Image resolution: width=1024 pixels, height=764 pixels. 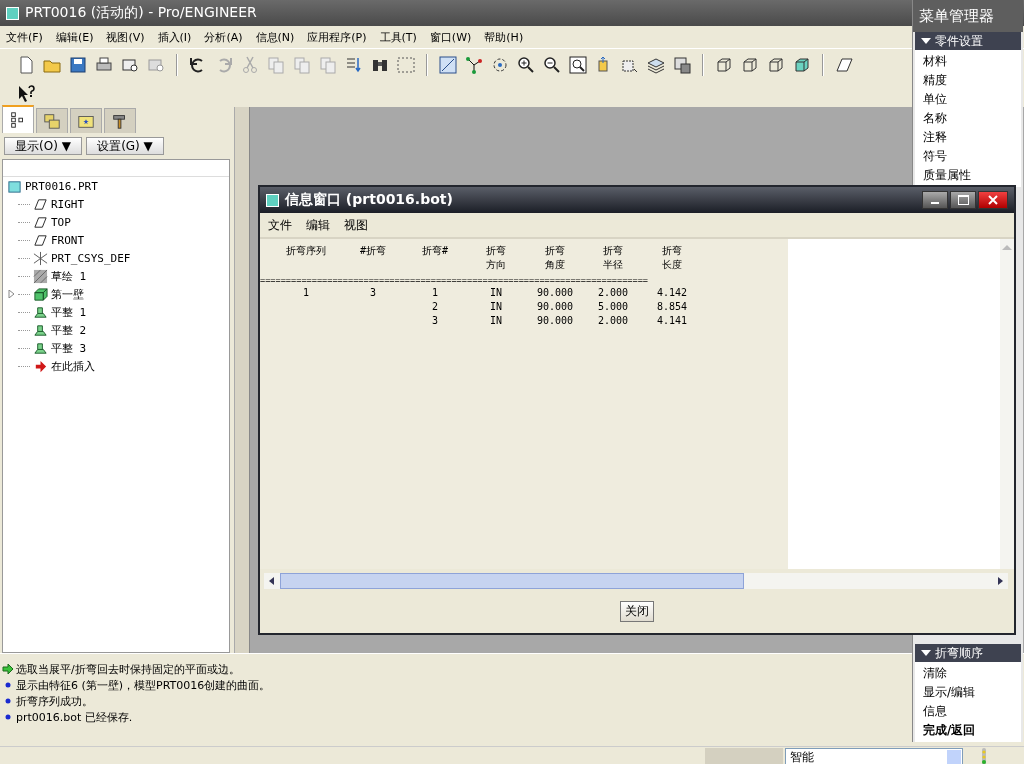 I want to click on menu-item: 文件(F), so click(x=24, y=37).